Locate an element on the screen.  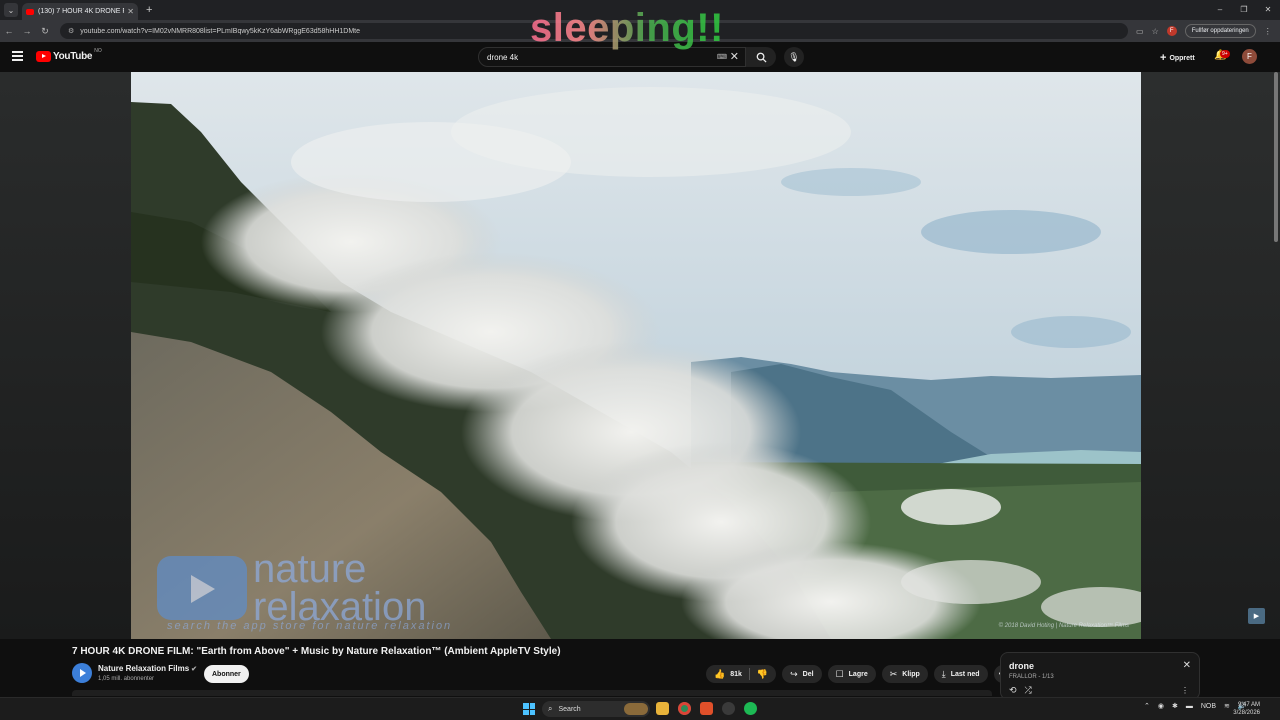
ambient-left-panel is located at coordinates (65, 355).